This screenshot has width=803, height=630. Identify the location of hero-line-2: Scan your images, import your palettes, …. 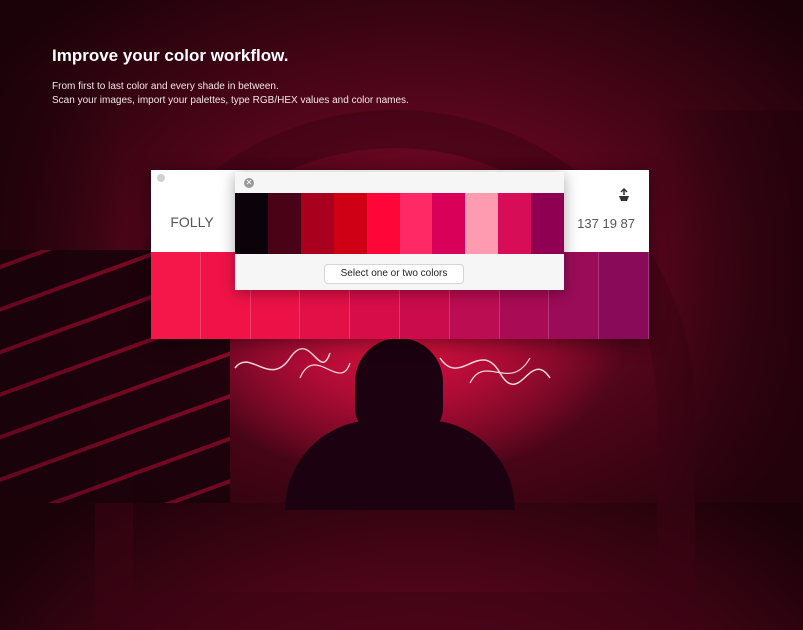
(230, 100).